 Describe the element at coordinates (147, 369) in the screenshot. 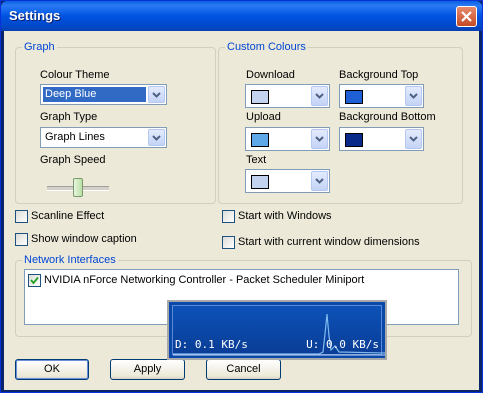

I see `apply-button: Apply` at that location.